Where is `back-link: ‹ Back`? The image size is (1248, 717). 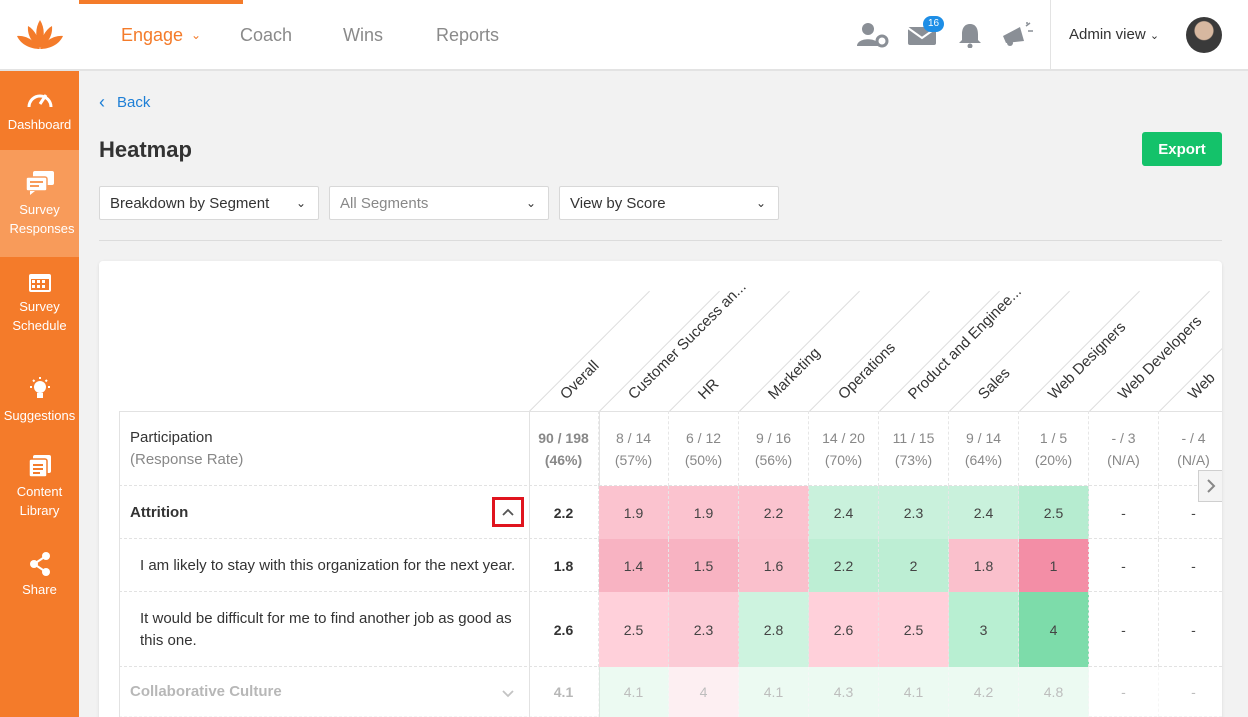
back-link: ‹ Back is located at coordinates (124, 102).